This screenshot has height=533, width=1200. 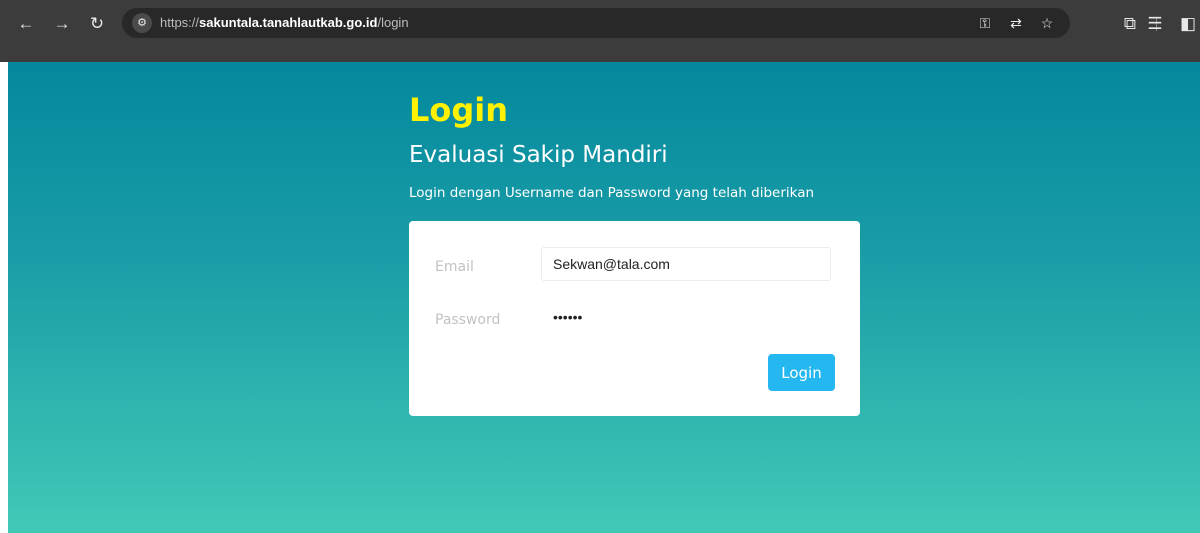 What do you see at coordinates (538, 155) in the screenshot?
I see `page-subtitle: Evaluasi Sakip Mandiri` at bounding box center [538, 155].